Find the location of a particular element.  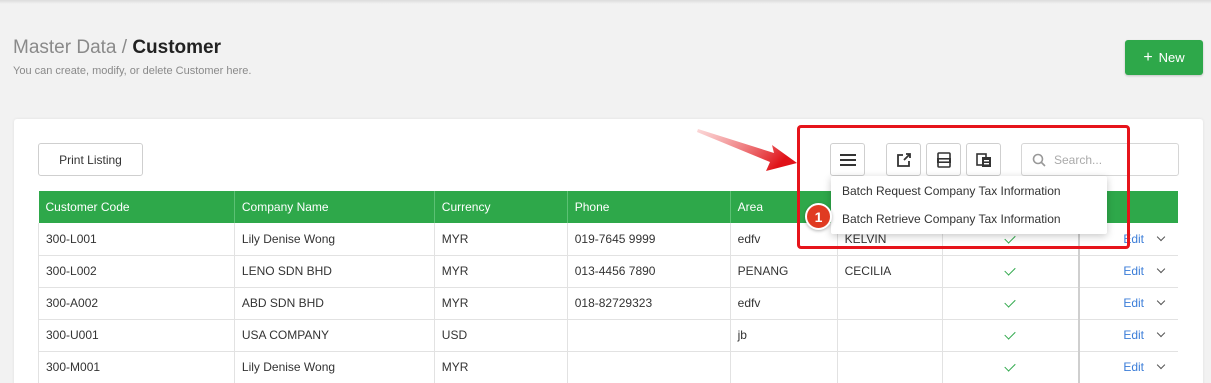

cell-area is located at coordinates (784, 367).